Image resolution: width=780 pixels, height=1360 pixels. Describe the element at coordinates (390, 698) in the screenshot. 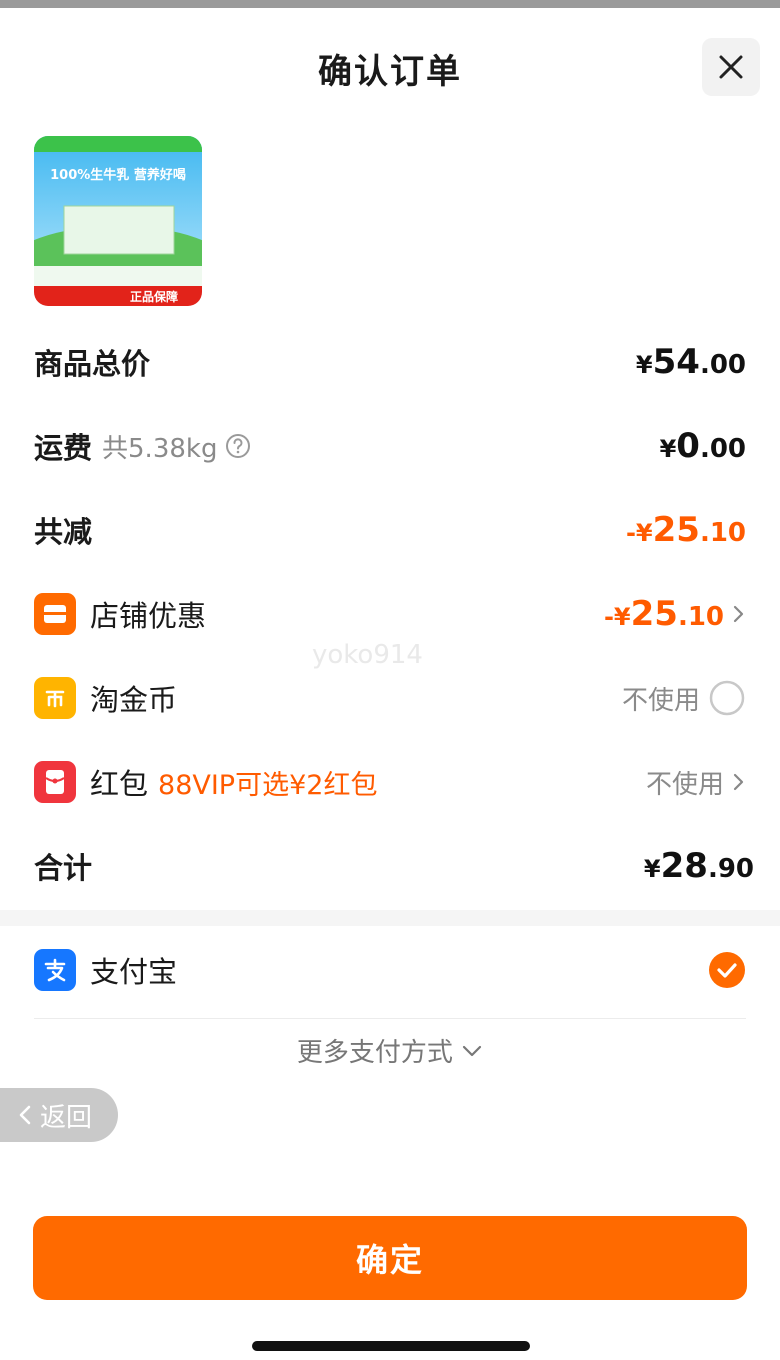

I see `gold-coin-row: 淘金币 不使用` at that location.